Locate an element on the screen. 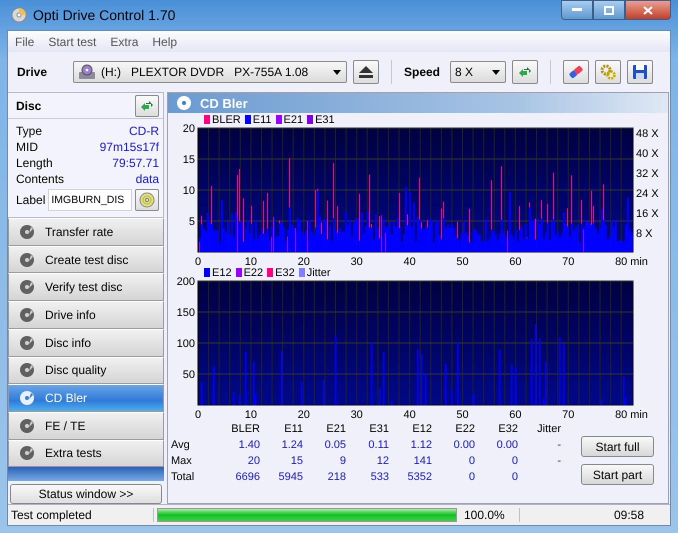  eraser-icon is located at coordinates (576, 72).